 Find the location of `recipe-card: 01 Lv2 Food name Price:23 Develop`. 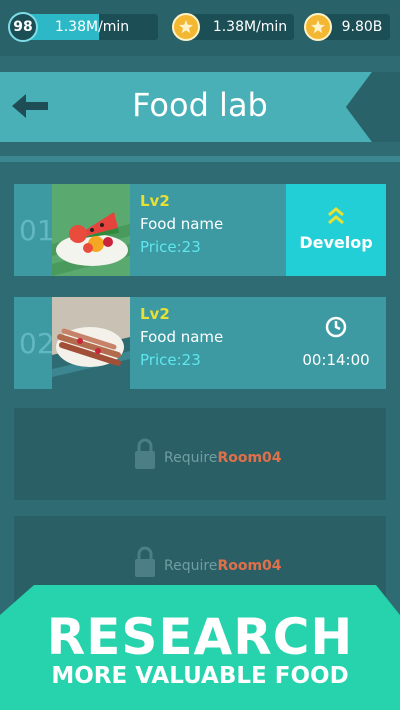

recipe-card: 01 Lv2 Food name Price:23 Develop is located at coordinates (200, 230).